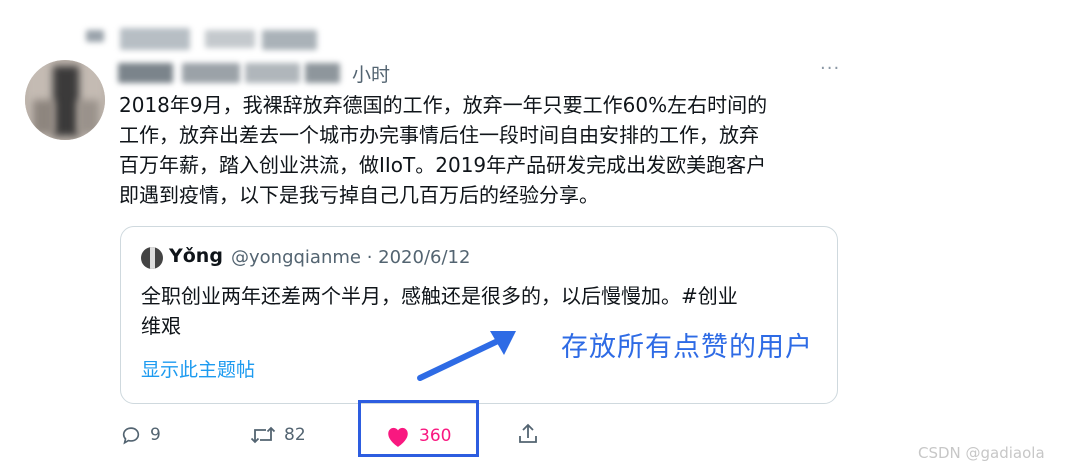 Image resolution: width=1076 pixels, height=470 pixels. Describe the element at coordinates (131, 436) in the screenshot. I see `reply-icon` at that location.